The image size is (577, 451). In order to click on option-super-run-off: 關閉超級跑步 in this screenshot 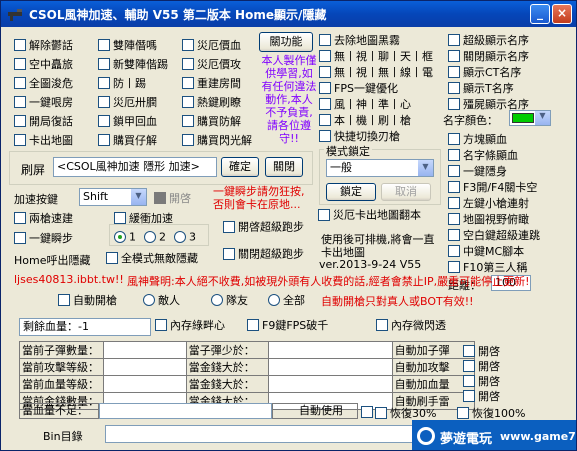, I will do `click(267, 254)`.